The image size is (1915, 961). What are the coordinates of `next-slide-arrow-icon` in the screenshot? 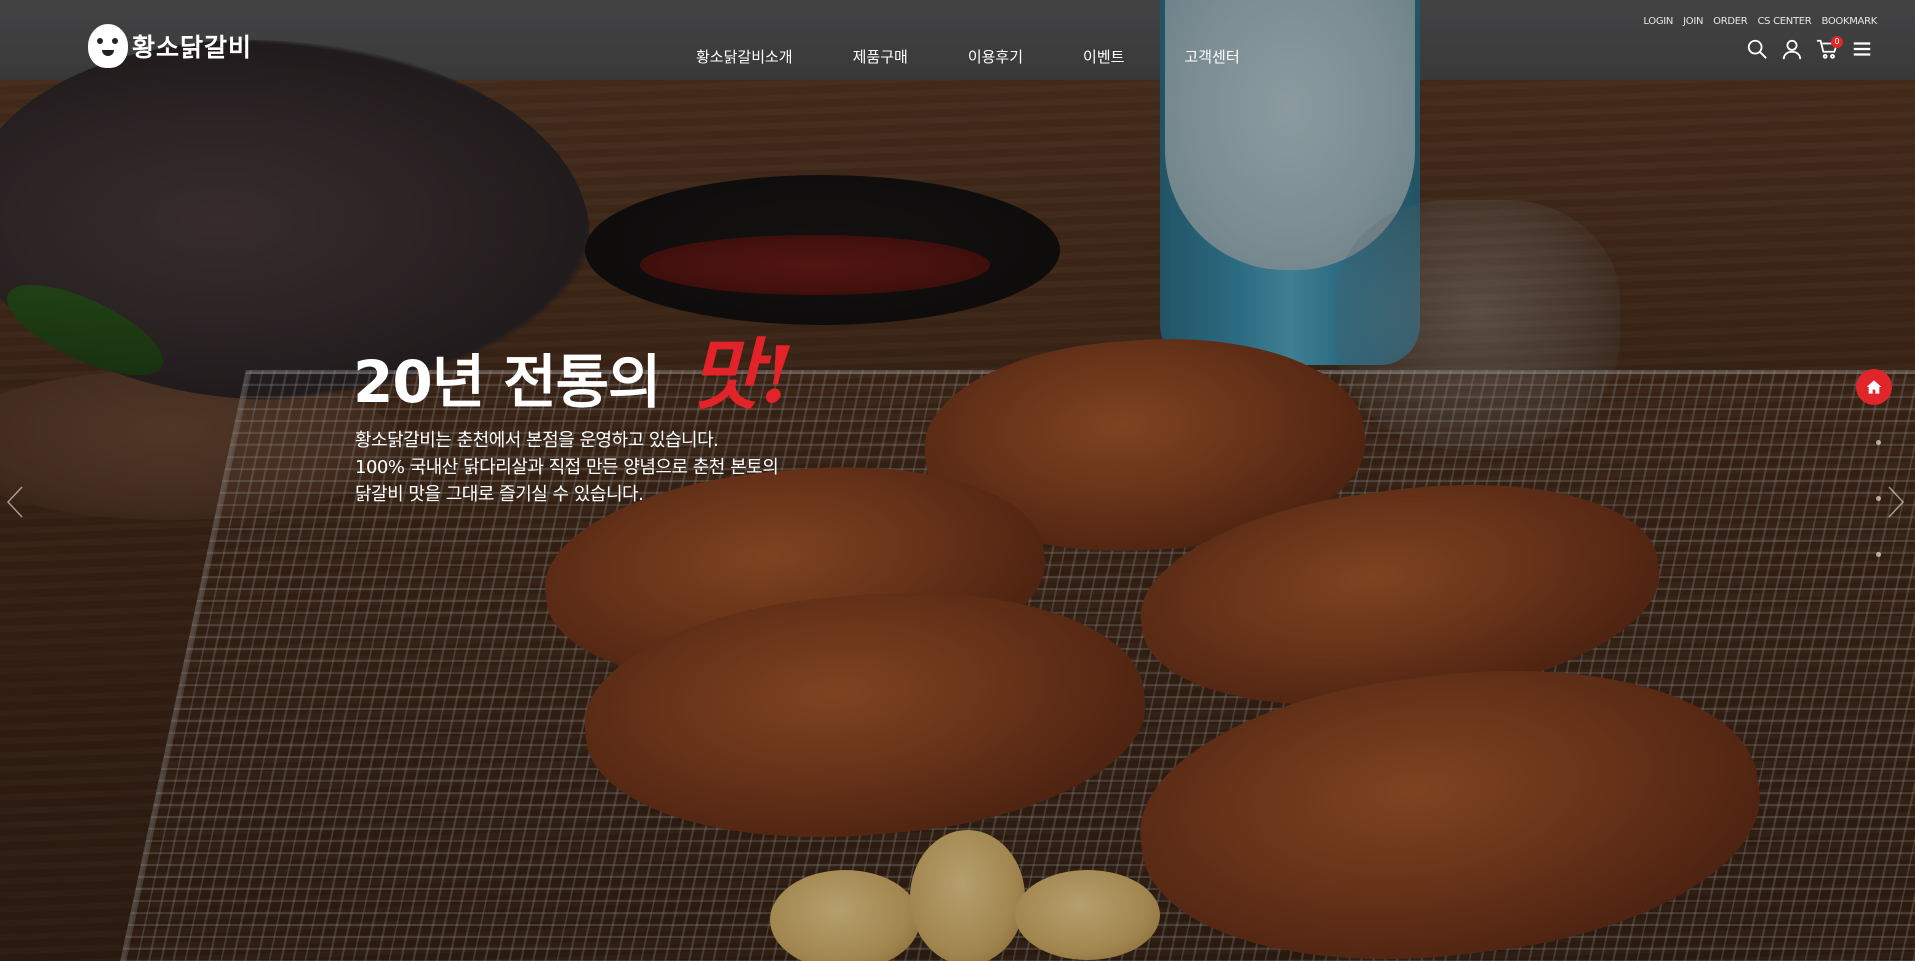 It's located at (1896, 502).